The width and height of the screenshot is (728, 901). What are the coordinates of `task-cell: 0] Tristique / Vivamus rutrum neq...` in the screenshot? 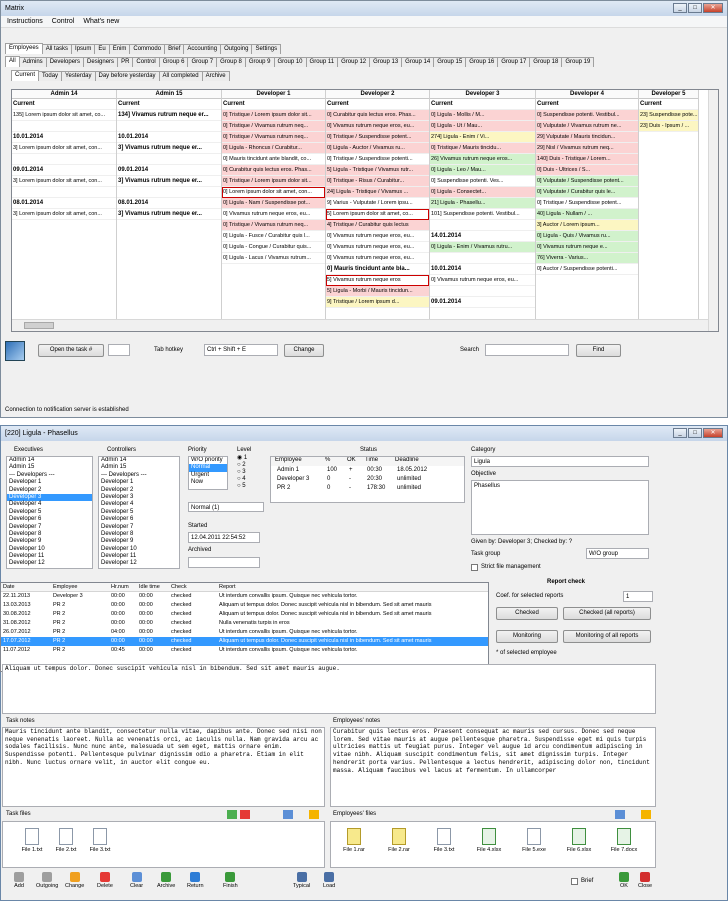 It's located at (273, 137).